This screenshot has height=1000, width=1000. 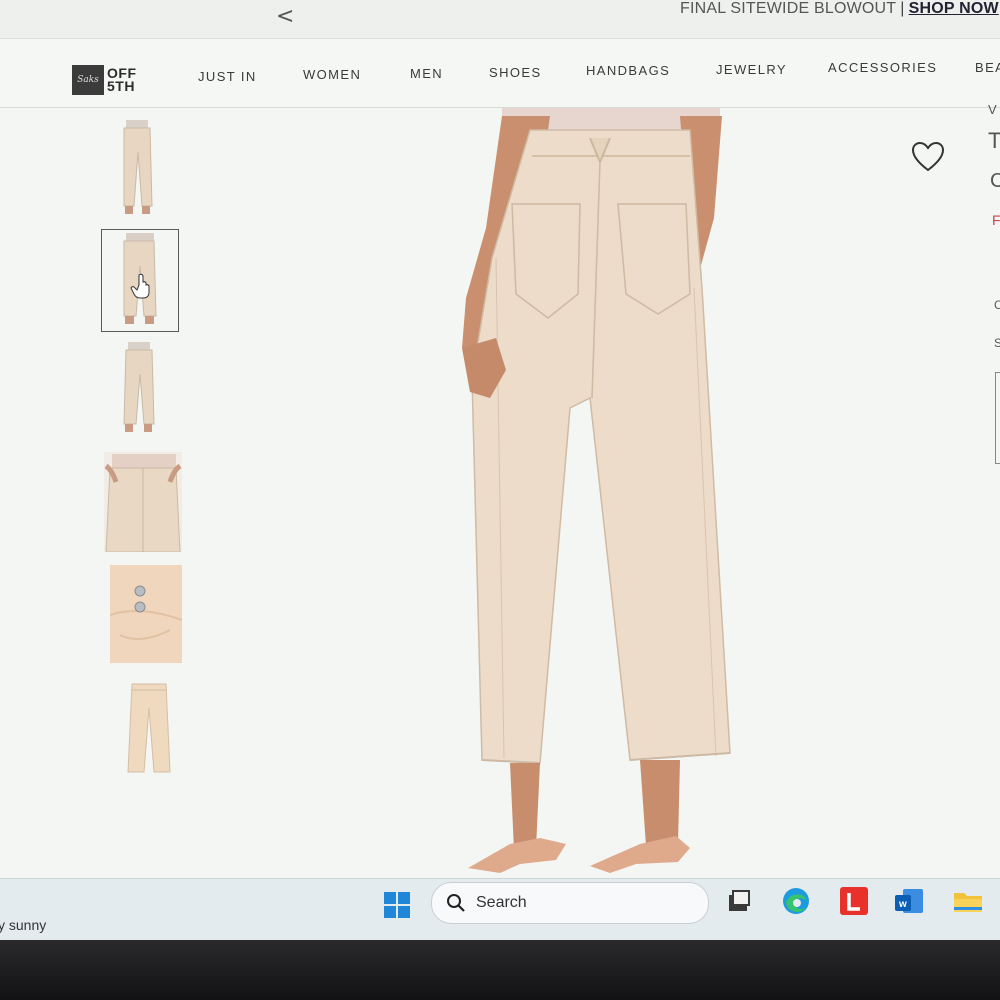 I want to click on product-price-fragment: F, so click(x=996, y=220).